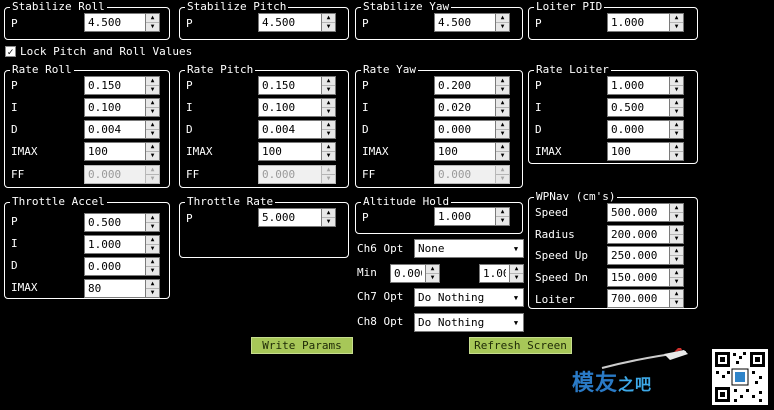 Image resolution: width=774 pixels, height=410 pixels. Describe the element at coordinates (290, 22) in the screenshot. I see `stabilize-pitch-p-input` at that location.